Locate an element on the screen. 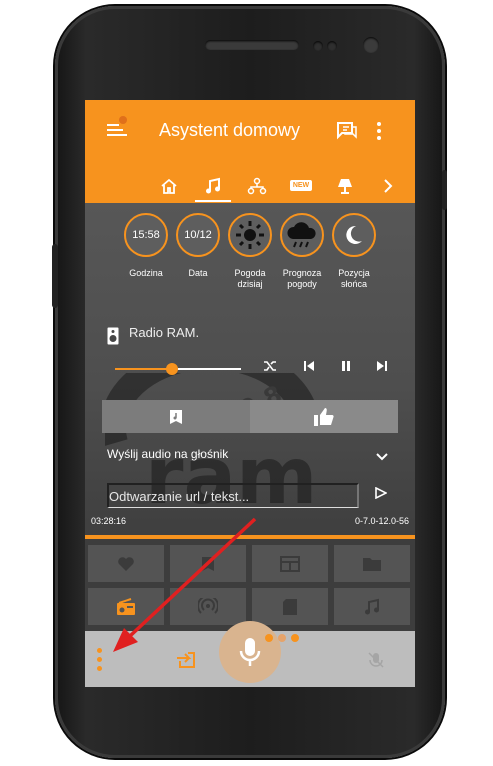 This screenshot has height=766, width=493. heart-icon is located at coordinates (126, 563).